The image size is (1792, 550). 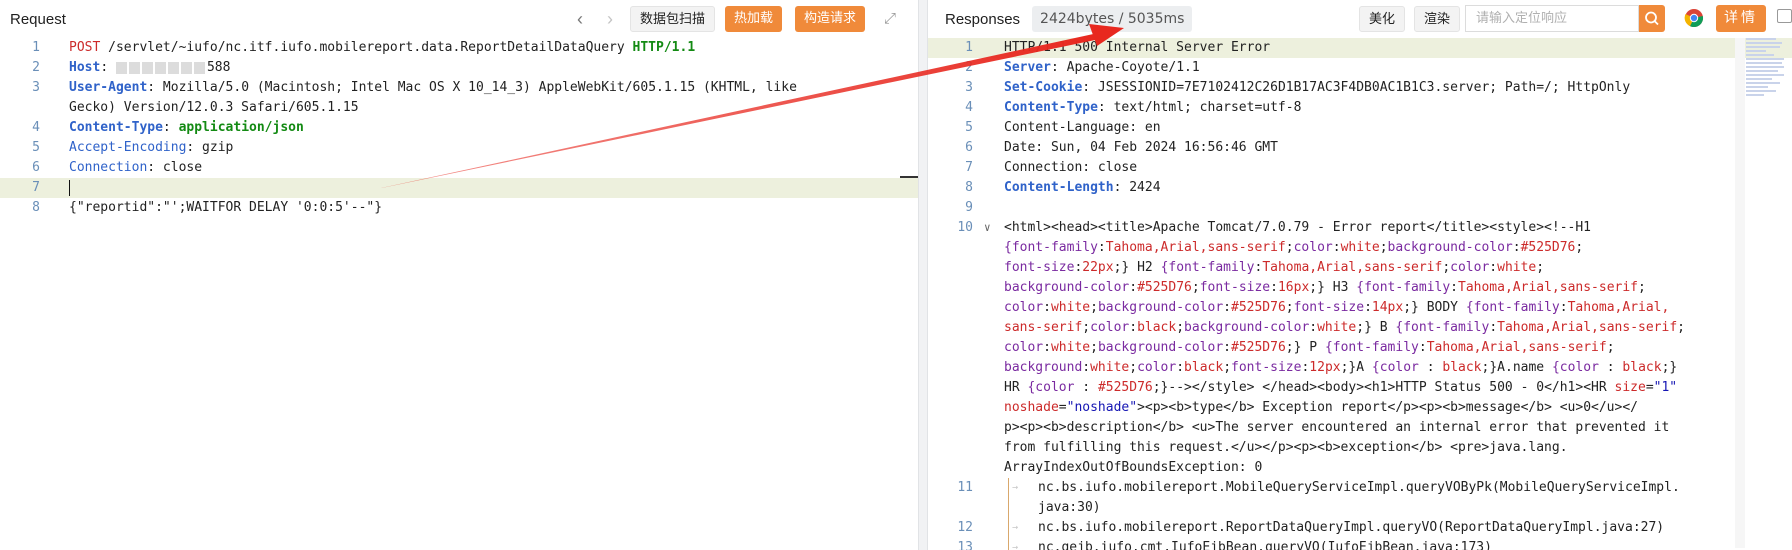 I want to click on code-line-4: 4 Content-Type: application/json, so click(x=459, y=128).